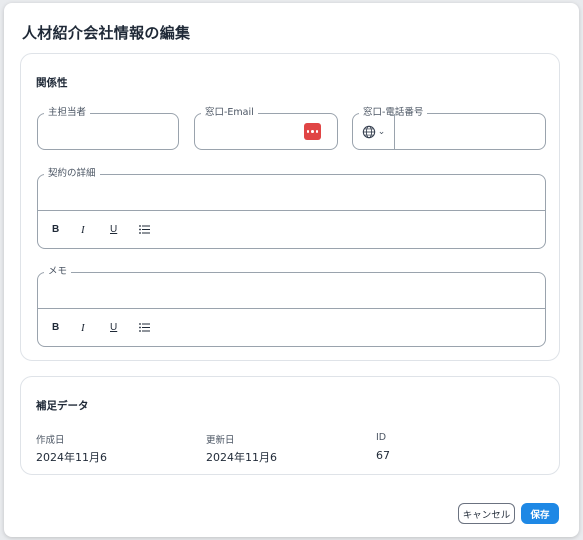 The height and width of the screenshot is (540, 583). Describe the element at coordinates (381, 131) in the screenshot. I see `chevron-down-icon: ⌄` at that location.